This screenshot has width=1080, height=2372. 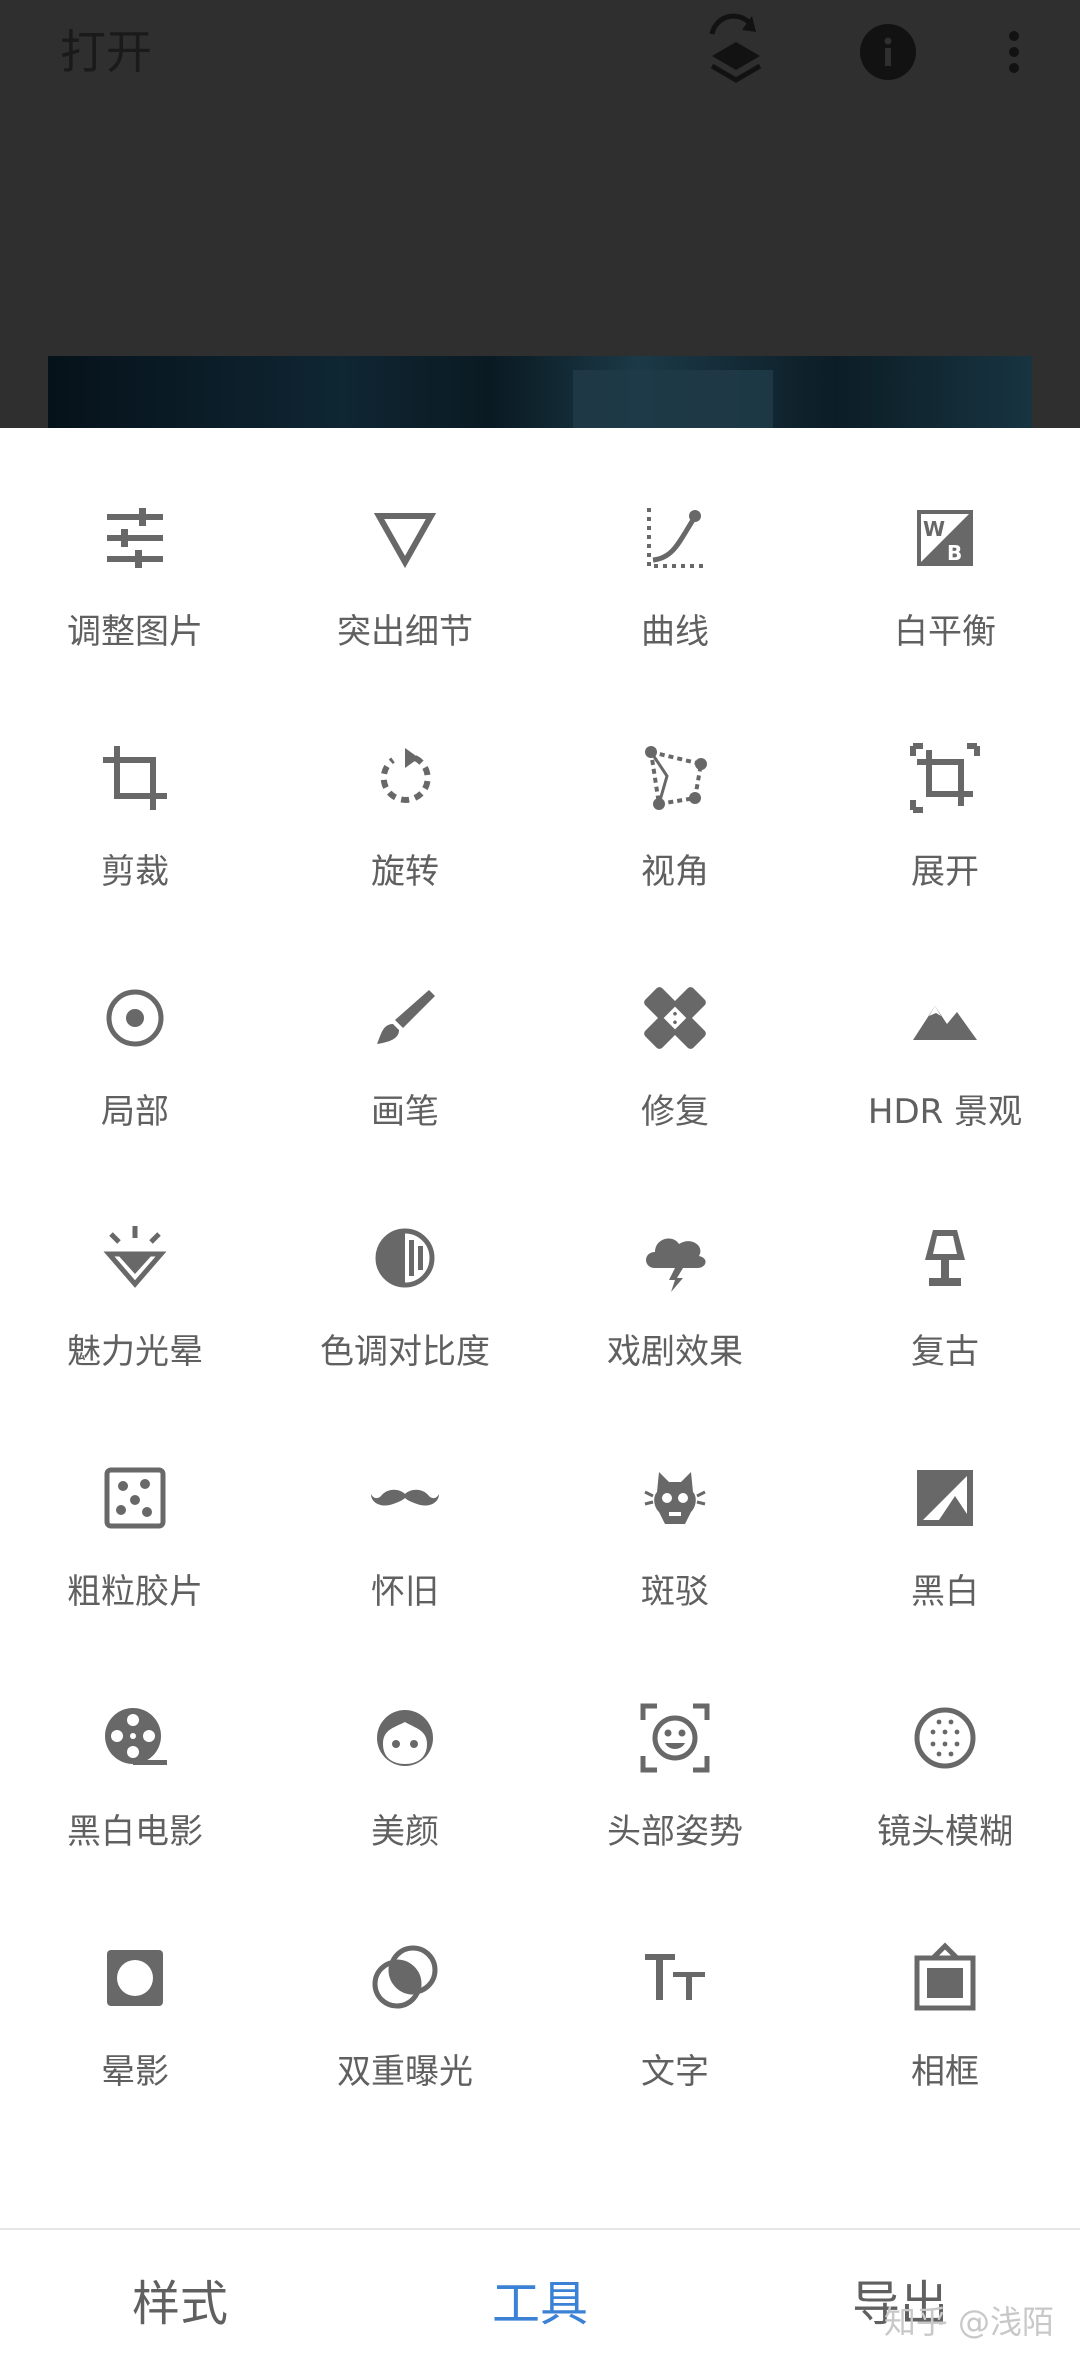 What do you see at coordinates (135, 1498) in the screenshot?
I see `grain-icon` at bounding box center [135, 1498].